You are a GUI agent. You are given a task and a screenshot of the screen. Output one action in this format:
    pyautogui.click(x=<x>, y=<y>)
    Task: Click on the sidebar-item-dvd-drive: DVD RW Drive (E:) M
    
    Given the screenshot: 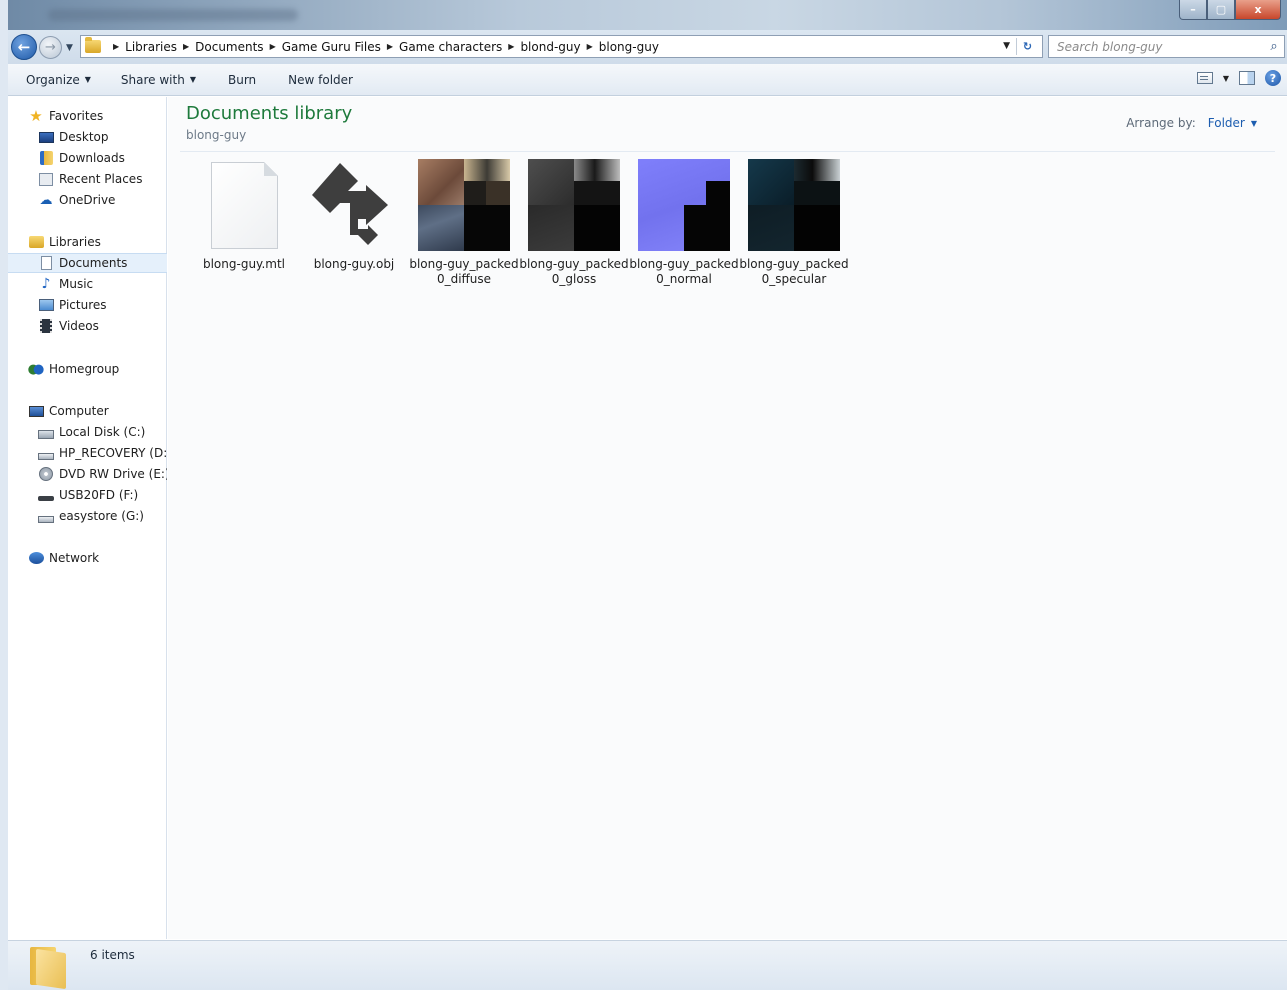 What is the action you would take?
    pyautogui.click(x=87, y=474)
    